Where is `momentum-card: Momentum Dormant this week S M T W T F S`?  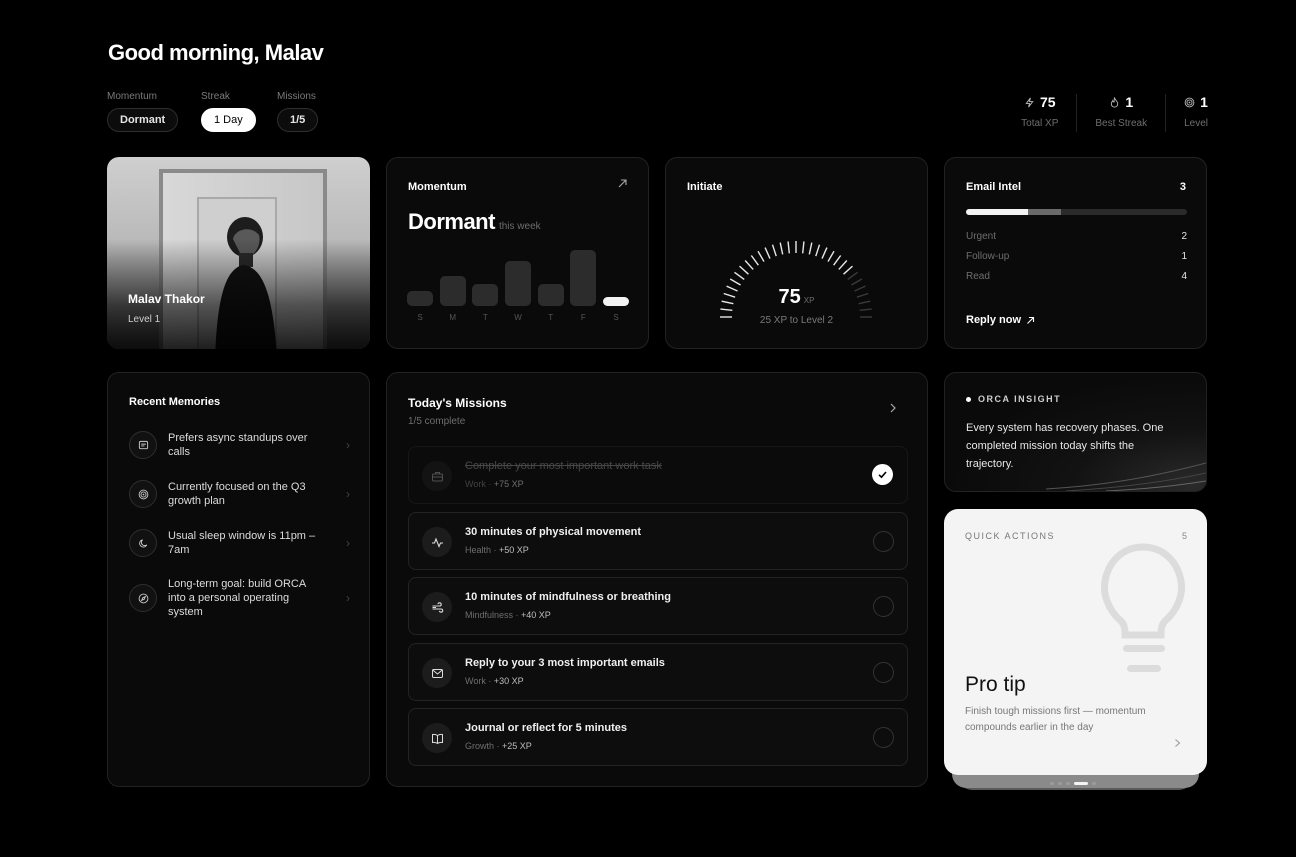
momentum-card: Momentum Dormant this week S M T W T F S is located at coordinates (517, 253).